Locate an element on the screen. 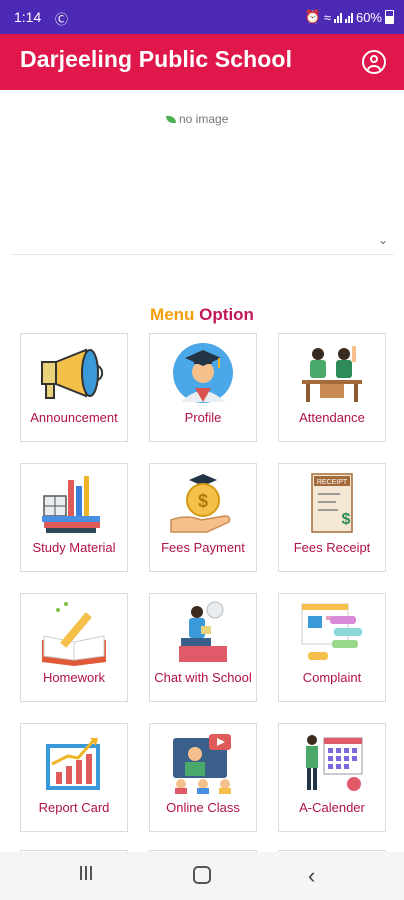 The image size is (404, 900). menu-label: Fees Receipt is located at coordinates (332, 547).